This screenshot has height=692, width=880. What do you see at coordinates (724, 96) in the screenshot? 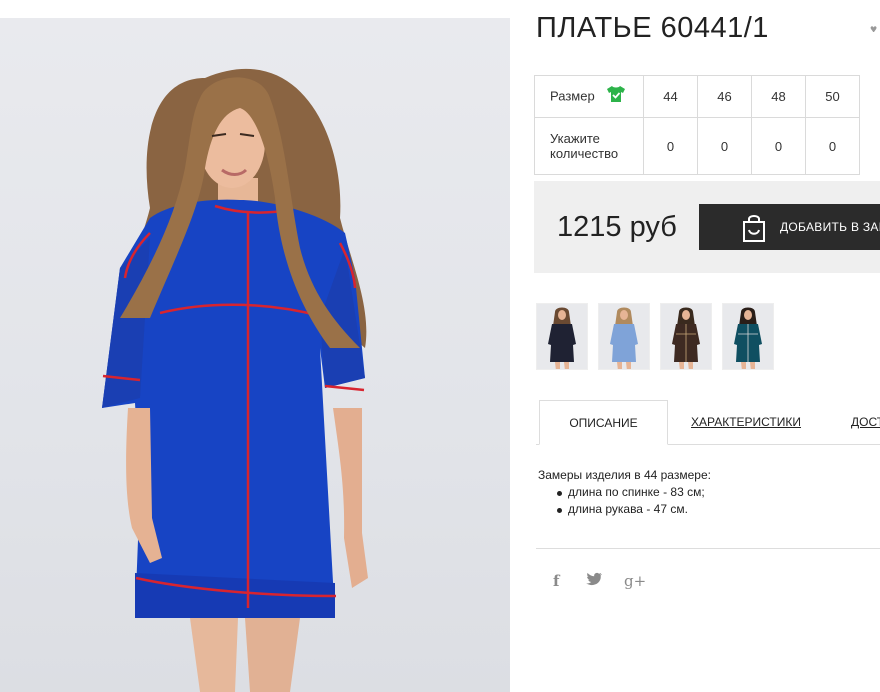
I see `size-option: 46` at bounding box center [724, 96].